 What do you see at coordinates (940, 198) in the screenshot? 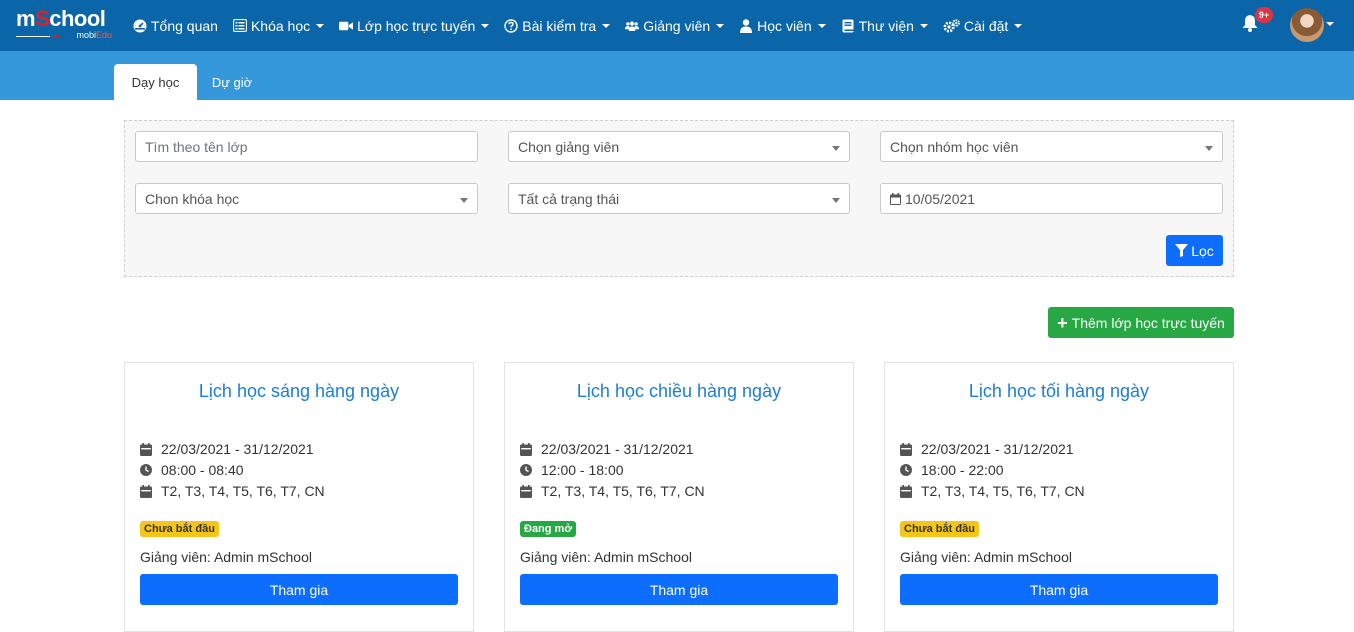
I see `date-value: 10/05/2021` at bounding box center [940, 198].